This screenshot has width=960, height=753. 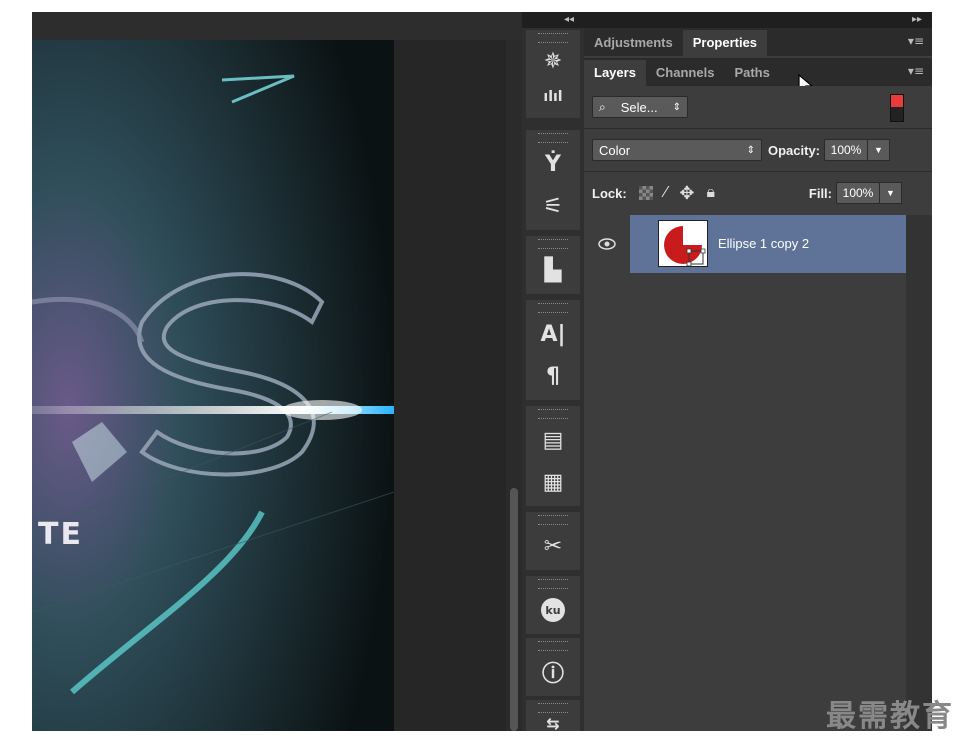 What do you see at coordinates (277, 26) in the screenshot?
I see `document-tab-bar` at bounding box center [277, 26].